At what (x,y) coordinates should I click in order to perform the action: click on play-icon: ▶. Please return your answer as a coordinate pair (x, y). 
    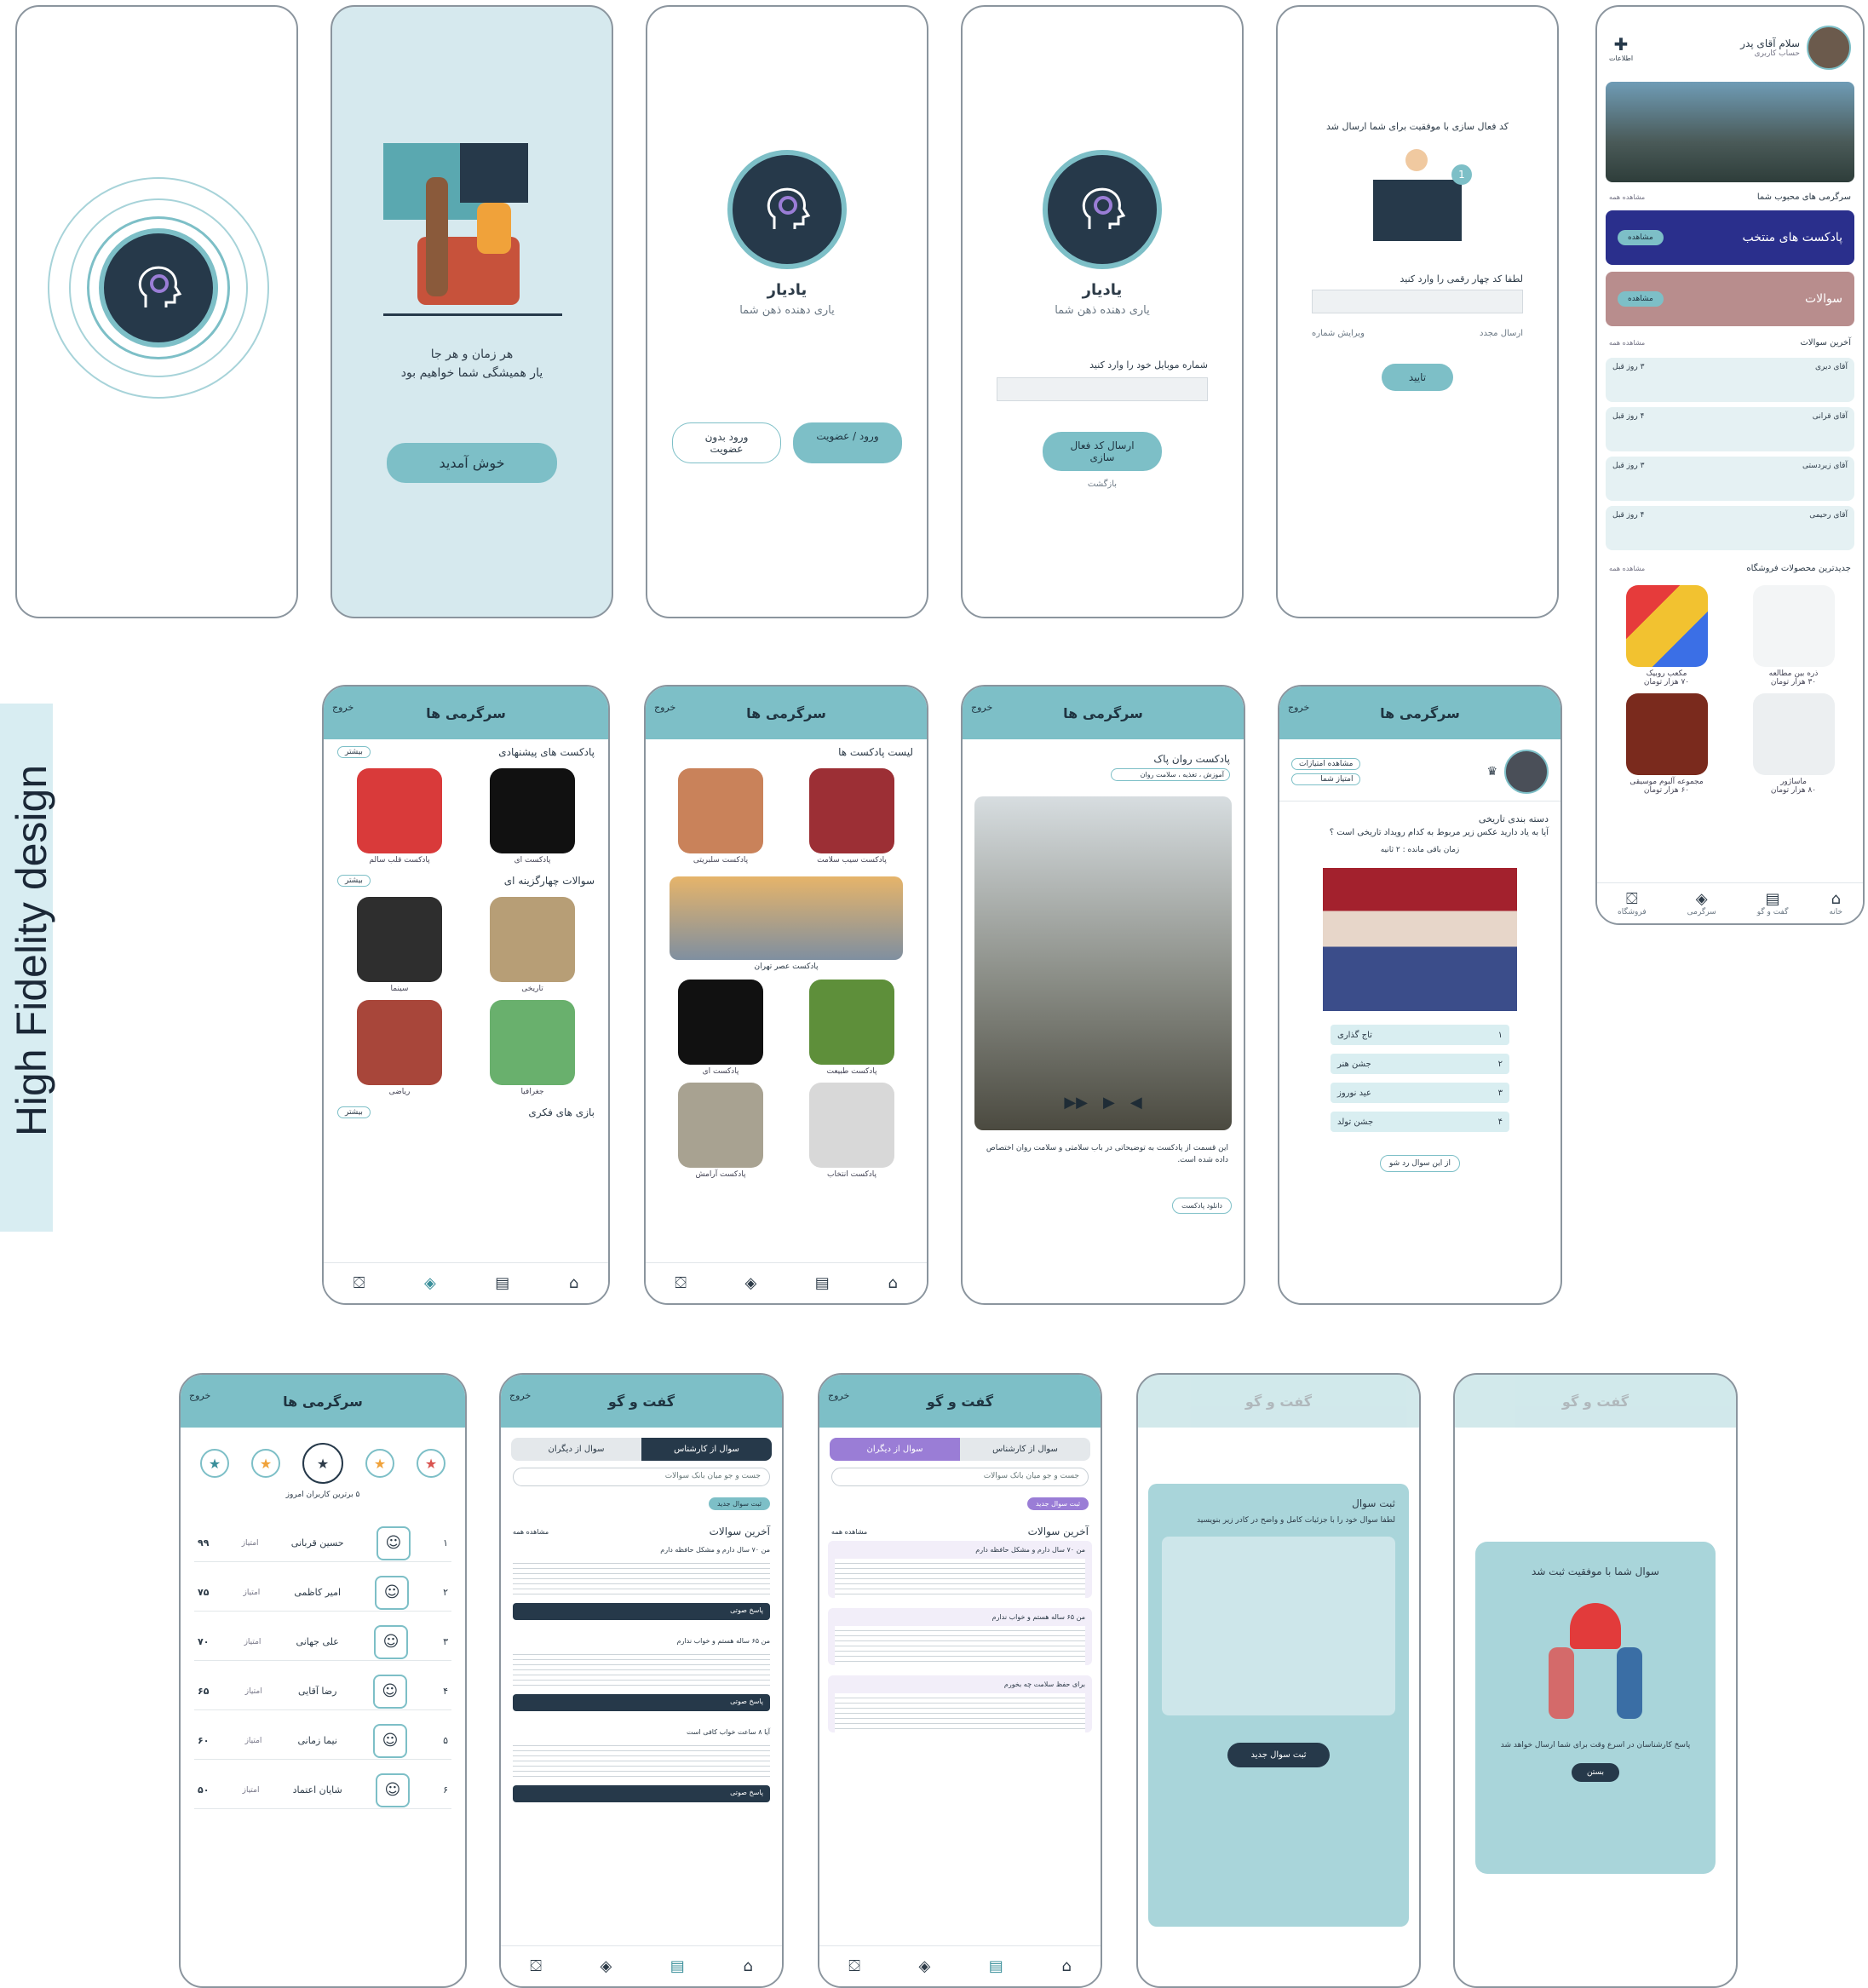
    Looking at the image, I should click on (1109, 1103).